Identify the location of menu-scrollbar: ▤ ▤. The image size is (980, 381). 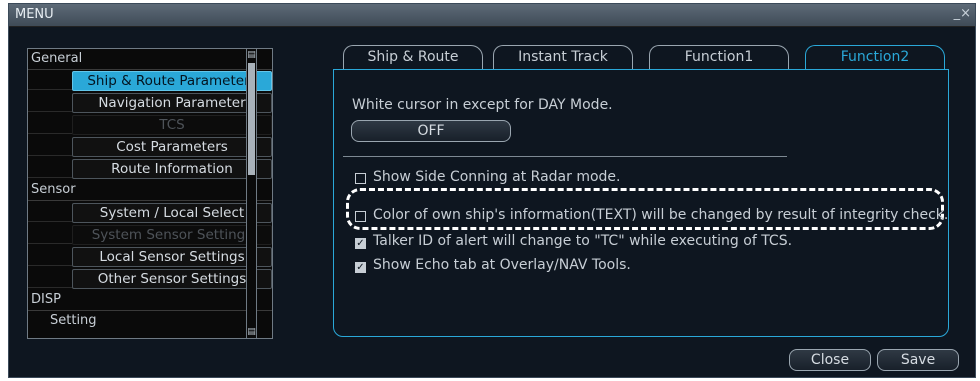
(251, 193).